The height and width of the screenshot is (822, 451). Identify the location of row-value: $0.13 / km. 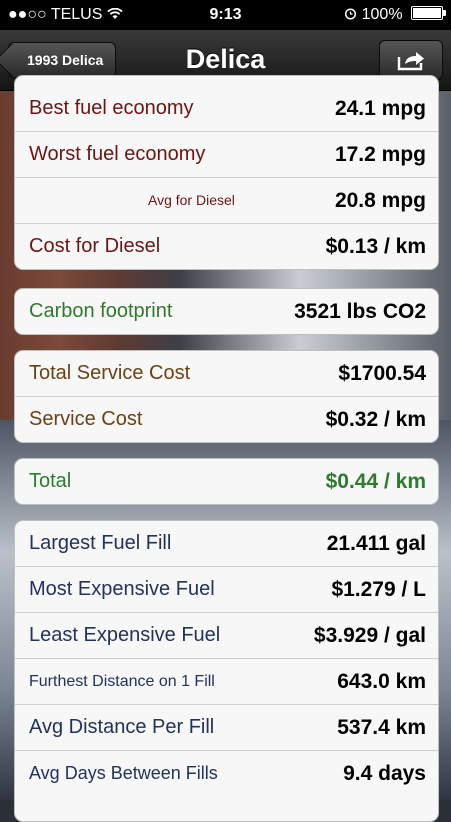
(375, 246).